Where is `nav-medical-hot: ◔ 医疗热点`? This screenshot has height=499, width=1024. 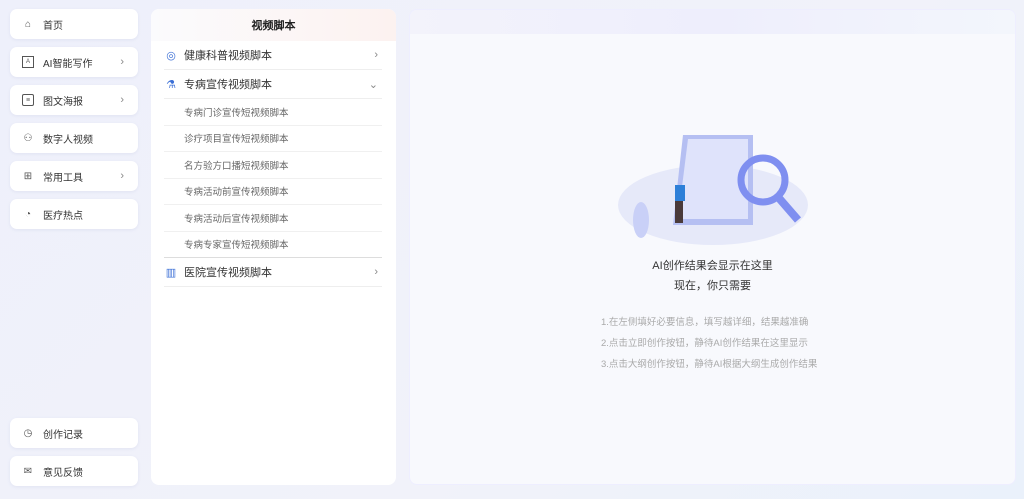 nav-medical-hot: ◔ 医疗热点 is located at coordinates (74, 214).